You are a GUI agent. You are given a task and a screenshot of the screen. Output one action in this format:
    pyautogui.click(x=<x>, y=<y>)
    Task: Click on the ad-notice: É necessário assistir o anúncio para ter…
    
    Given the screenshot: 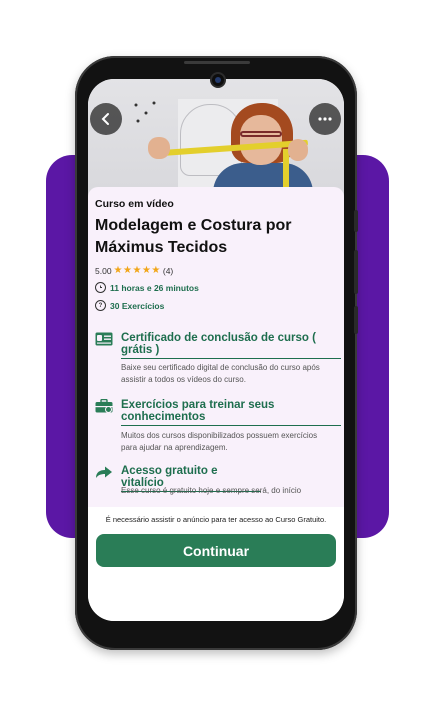 What is the action you would take?
    pyautogui.click(x=216, y=519)
    